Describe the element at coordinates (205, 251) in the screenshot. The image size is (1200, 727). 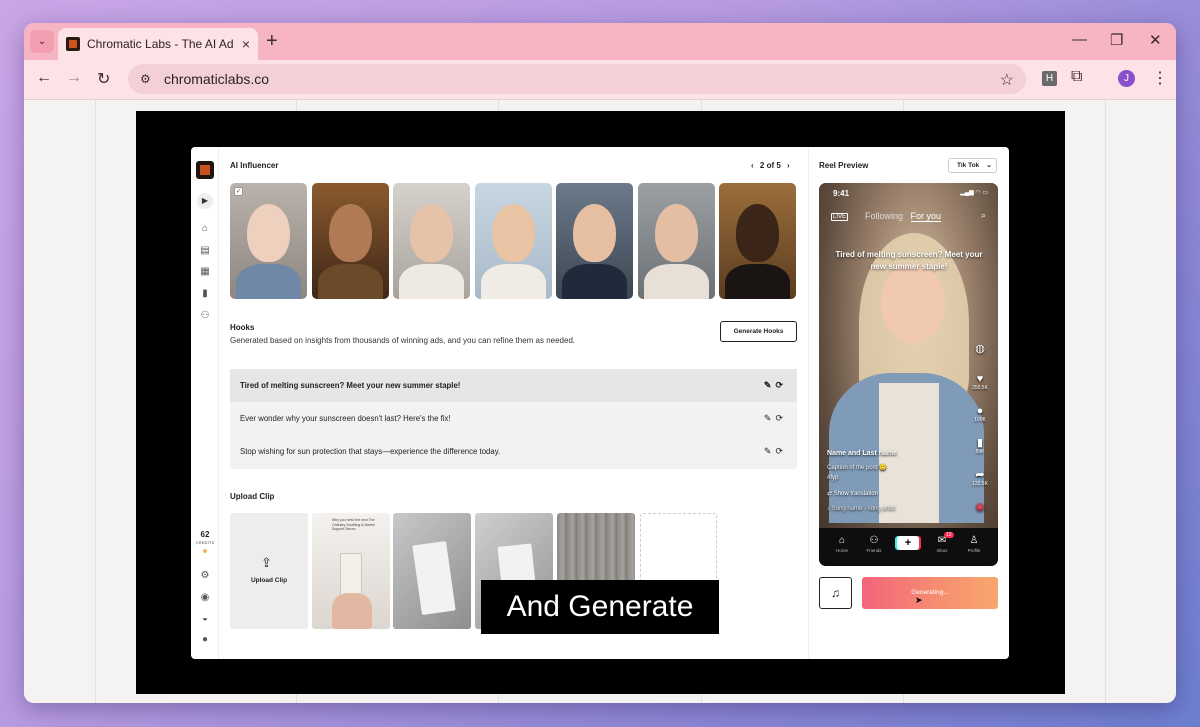
I see `document-icon: ▤` at that location.